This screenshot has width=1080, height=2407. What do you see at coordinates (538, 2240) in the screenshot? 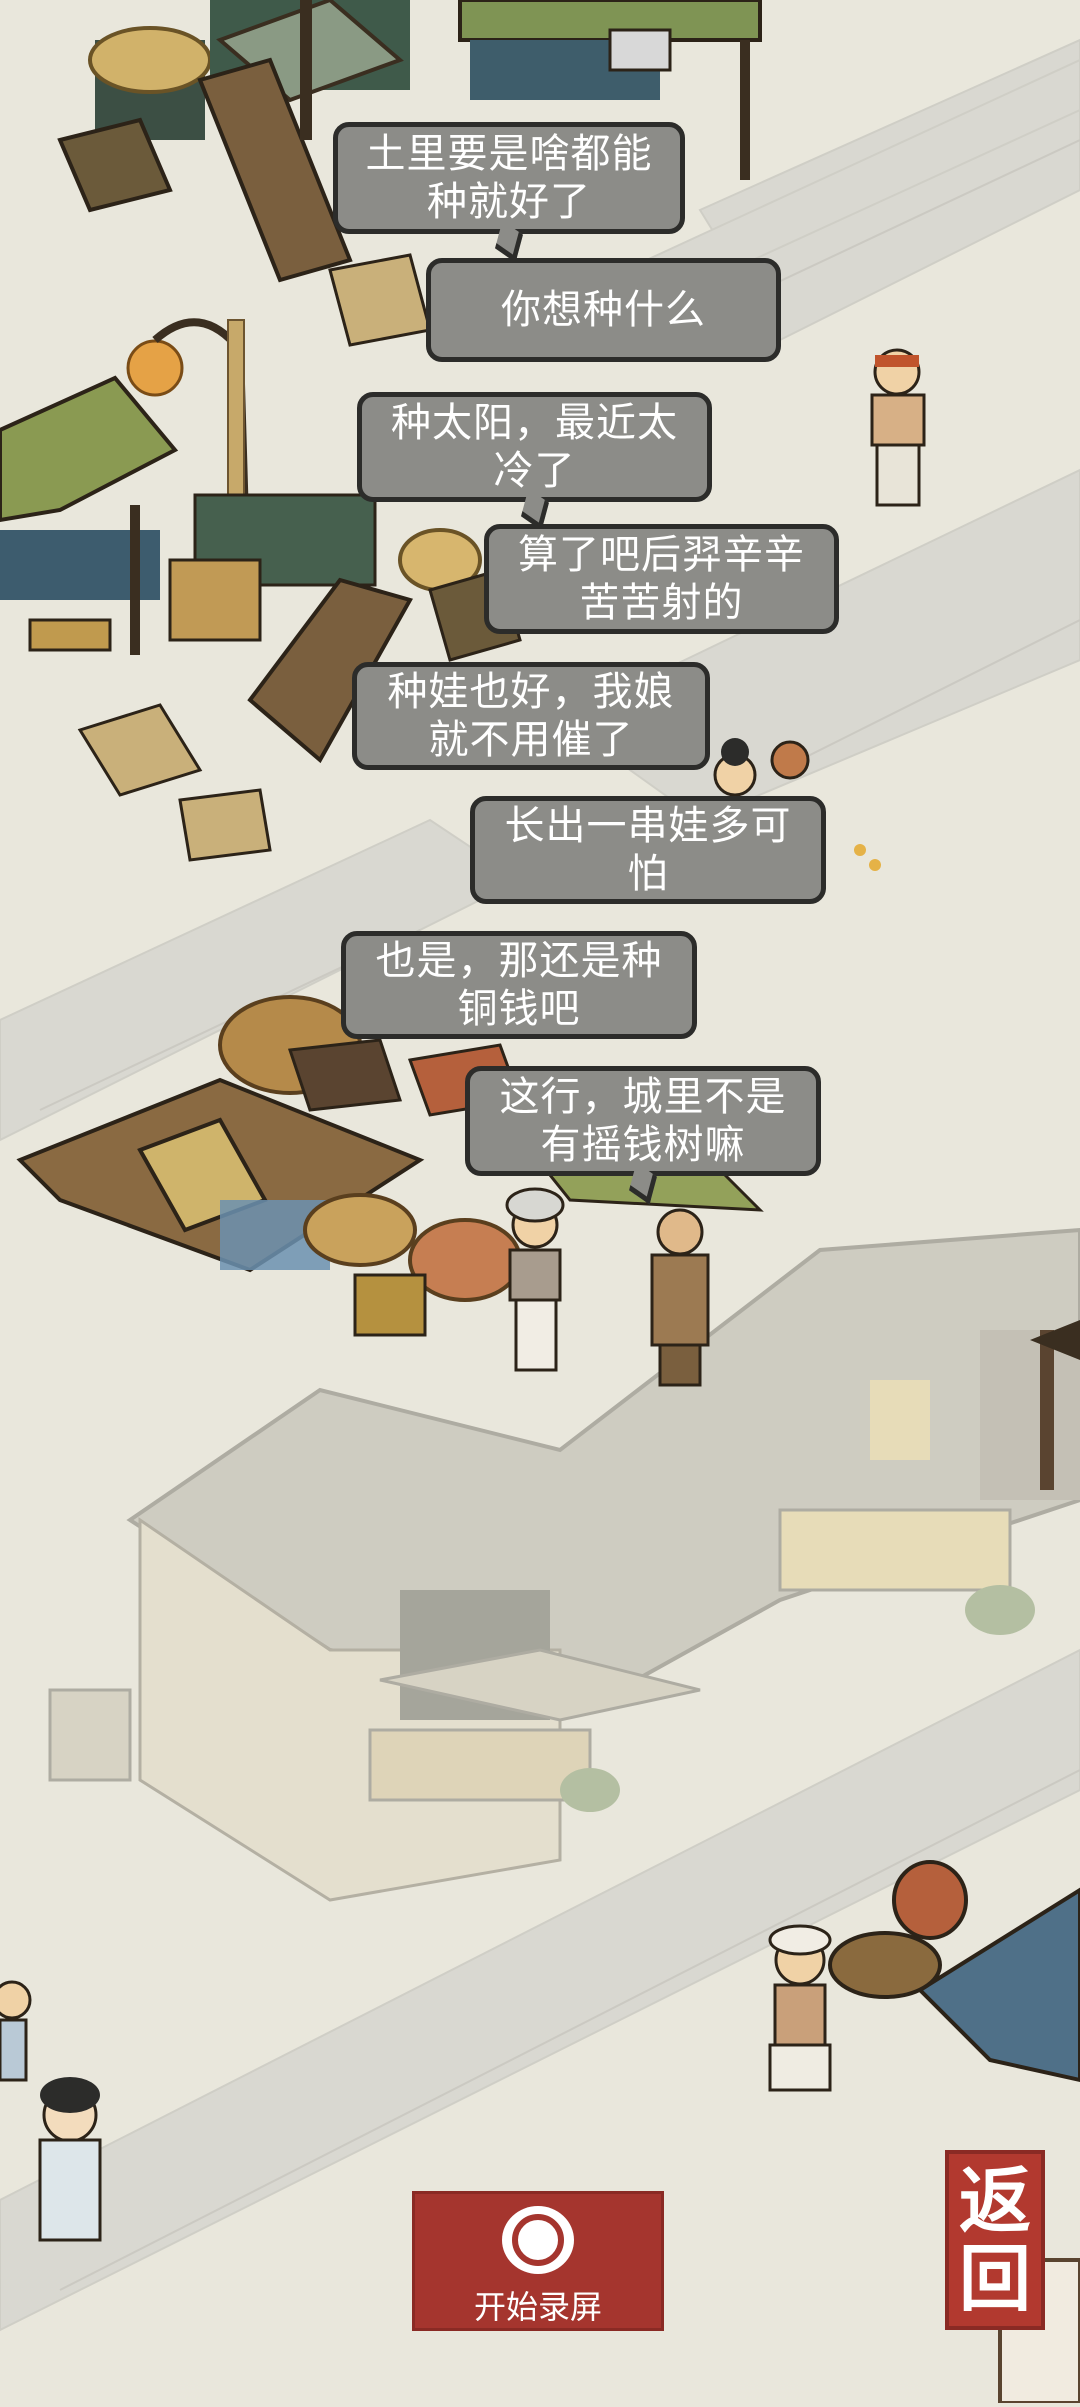
I see `record-icon` at bounding box center [538, 2240].